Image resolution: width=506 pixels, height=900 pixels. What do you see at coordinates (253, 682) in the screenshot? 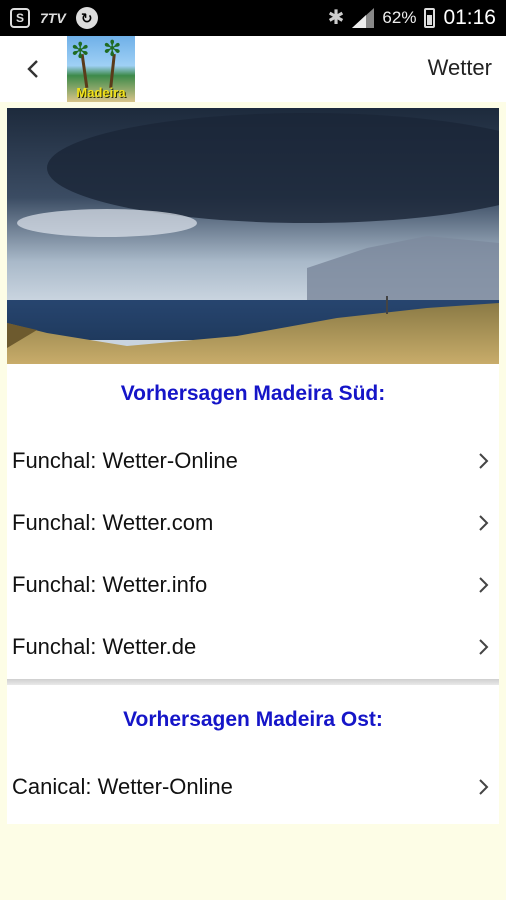
I see `section-divider` at bounding box center [253, 682].